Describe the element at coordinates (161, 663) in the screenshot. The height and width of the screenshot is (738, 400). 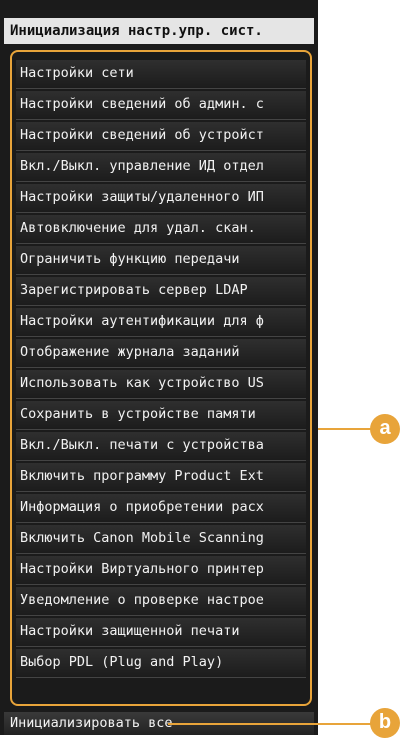
I see `list-item-pdl-selection: Выбор PDL (Plug and Play)` at that location.